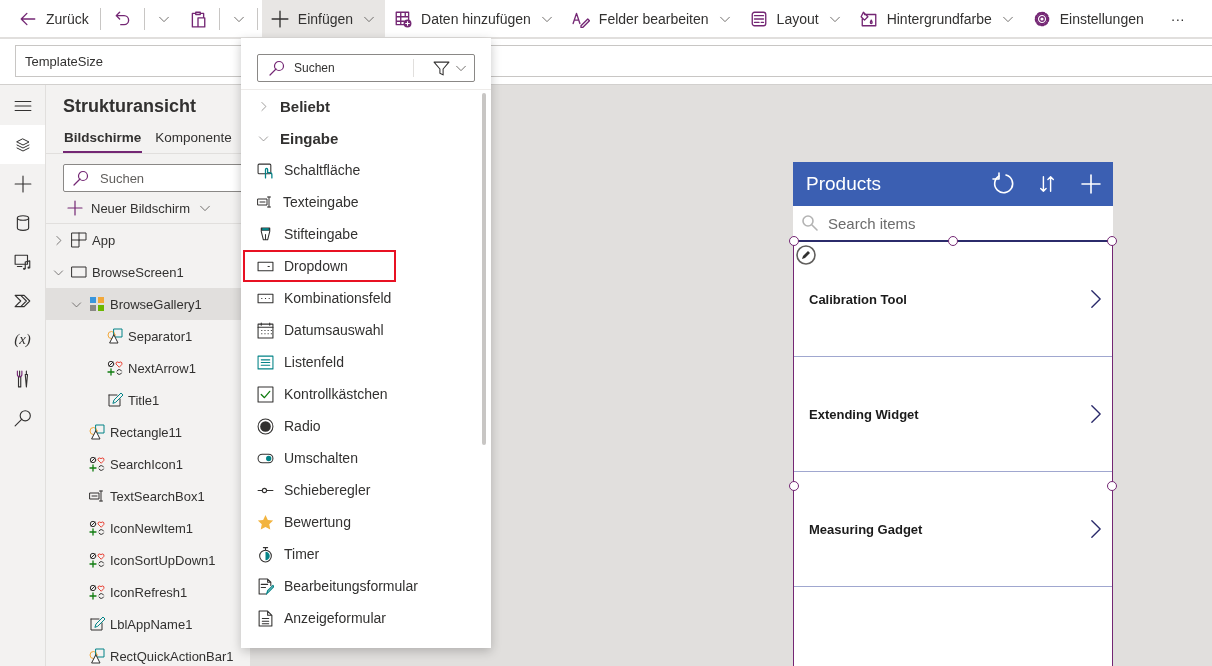 The width and height of the screenshot is (1212, 666). I want to click on scrollbar-thumb, so click(484, 269).